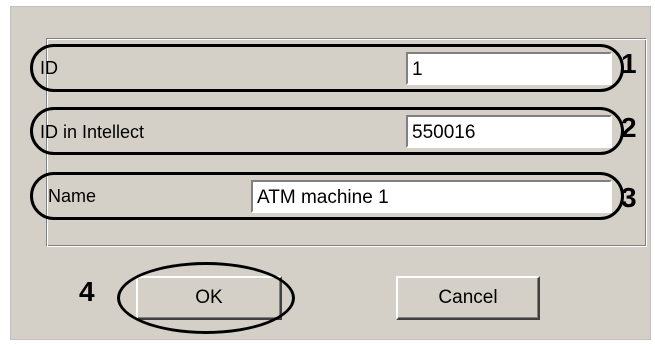 This screenshot has width=655, height=344. What do you see at coordinates (87, 291) in the screenshot?
I see `callout-4: 4` at bounding box center [87, 291].